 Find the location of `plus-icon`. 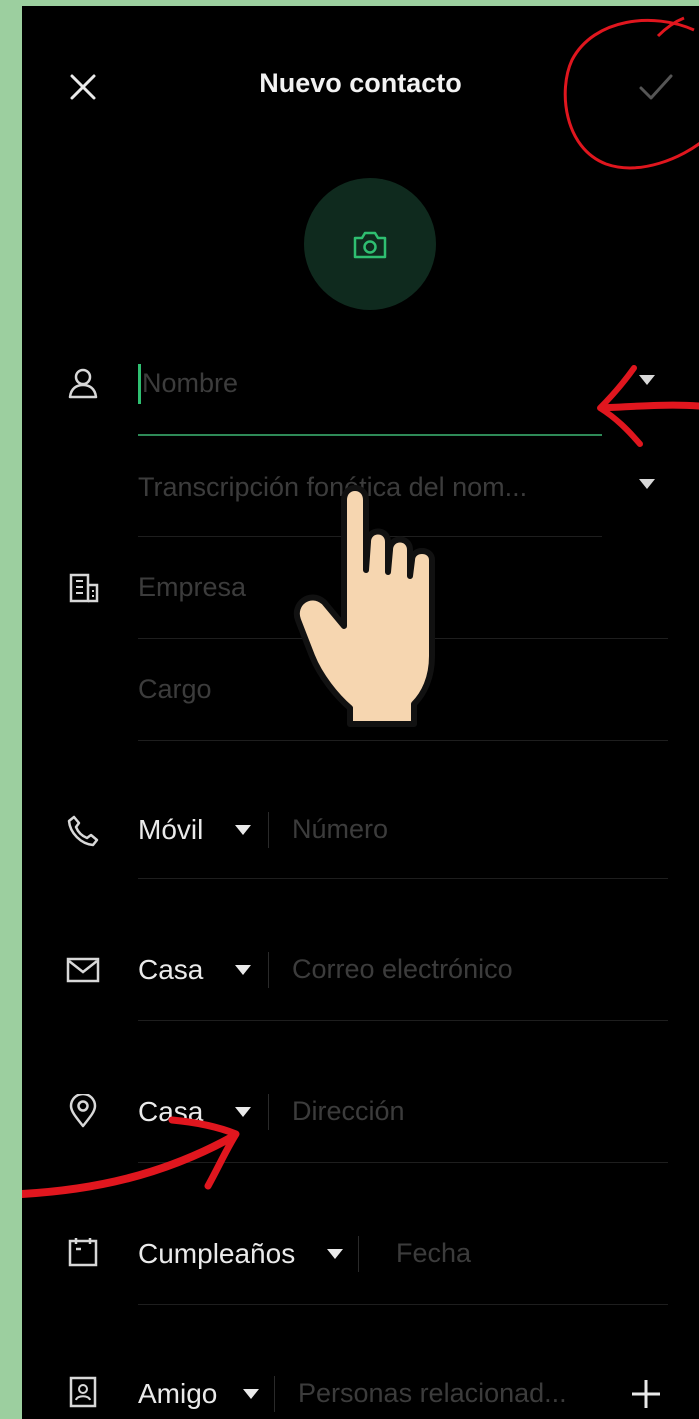

plus-icon is located at coordinates (646, 1394).